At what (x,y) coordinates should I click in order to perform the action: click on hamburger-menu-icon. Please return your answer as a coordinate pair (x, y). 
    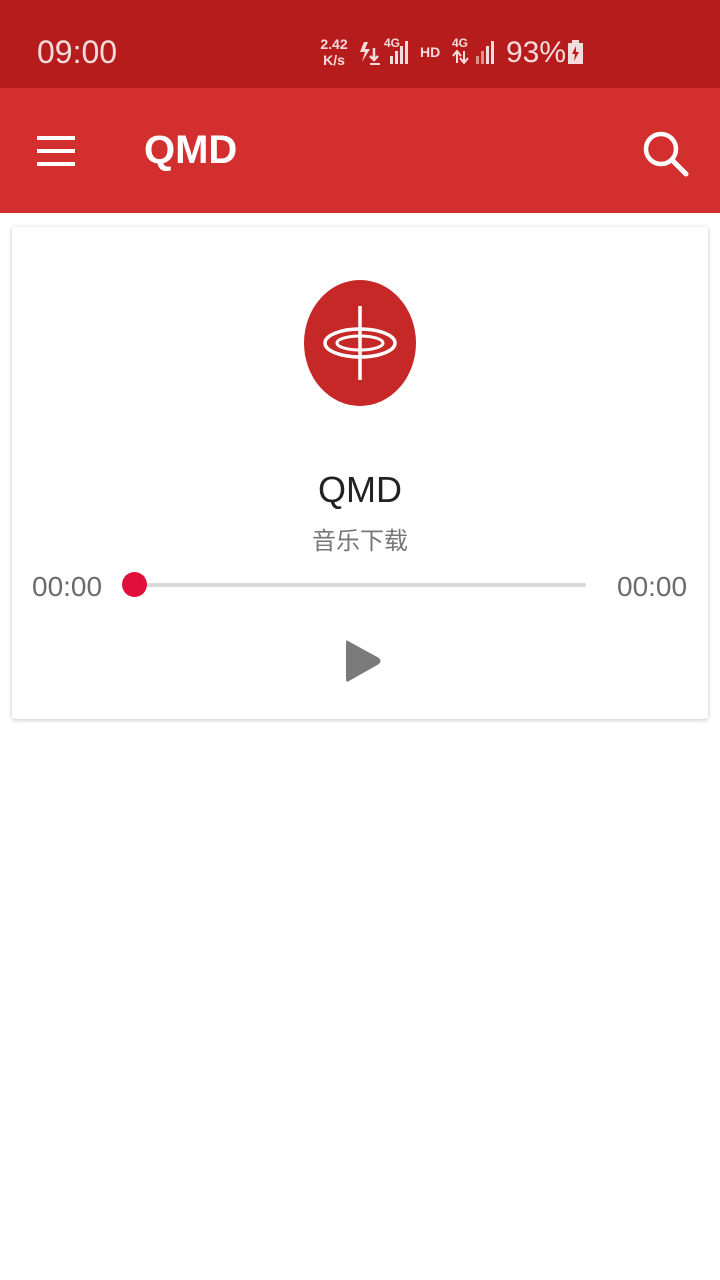
    Looking at the image, I should click on (56, 151).